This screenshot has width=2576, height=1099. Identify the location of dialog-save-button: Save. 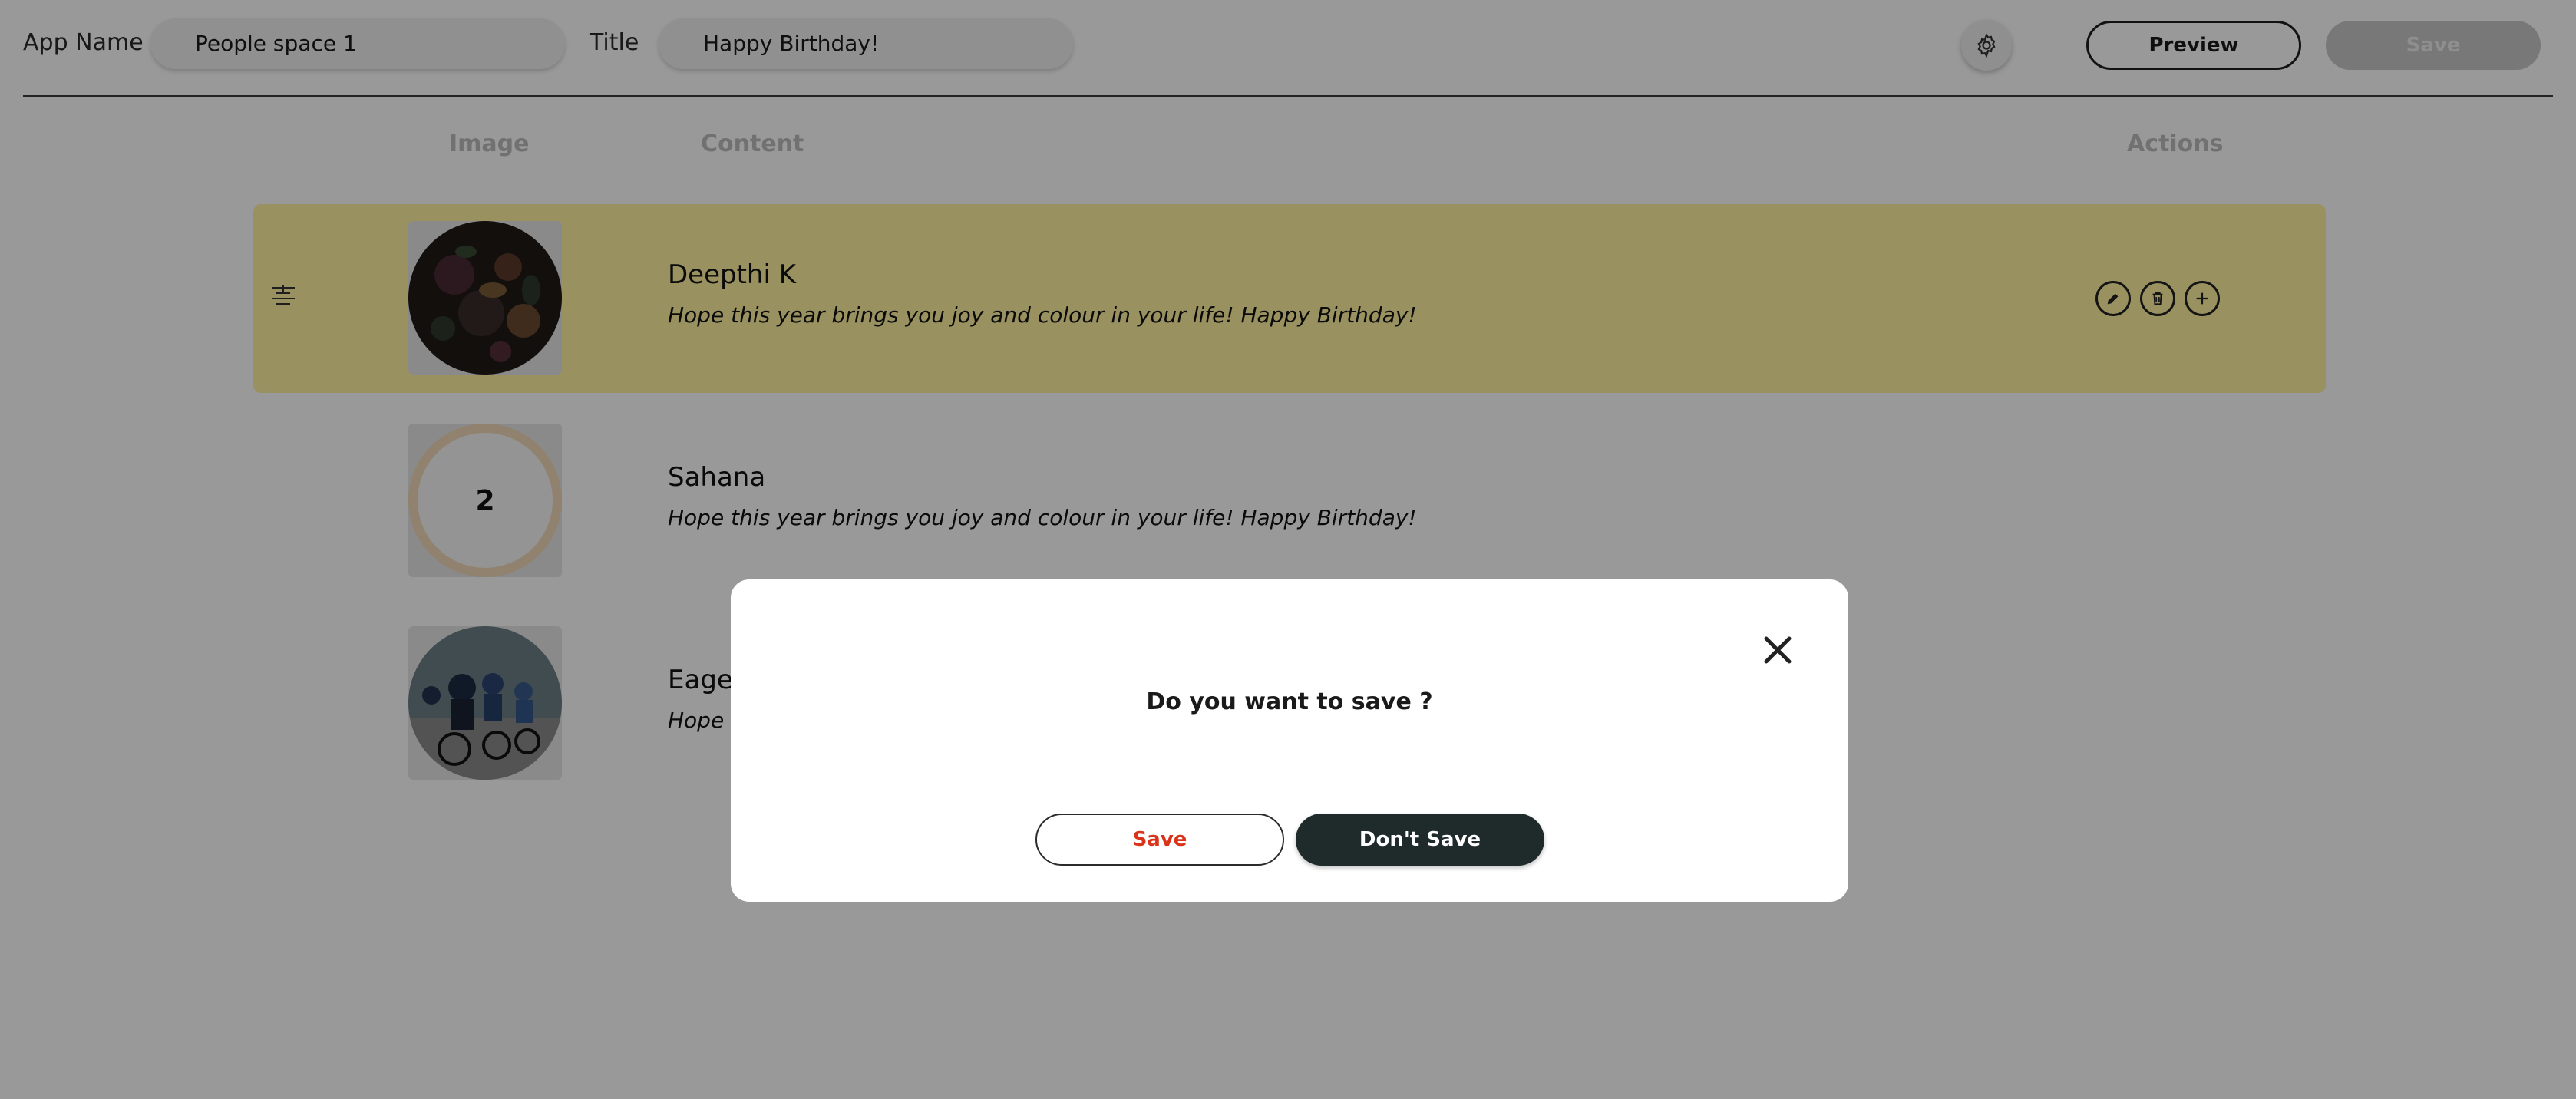
(1159, 840).